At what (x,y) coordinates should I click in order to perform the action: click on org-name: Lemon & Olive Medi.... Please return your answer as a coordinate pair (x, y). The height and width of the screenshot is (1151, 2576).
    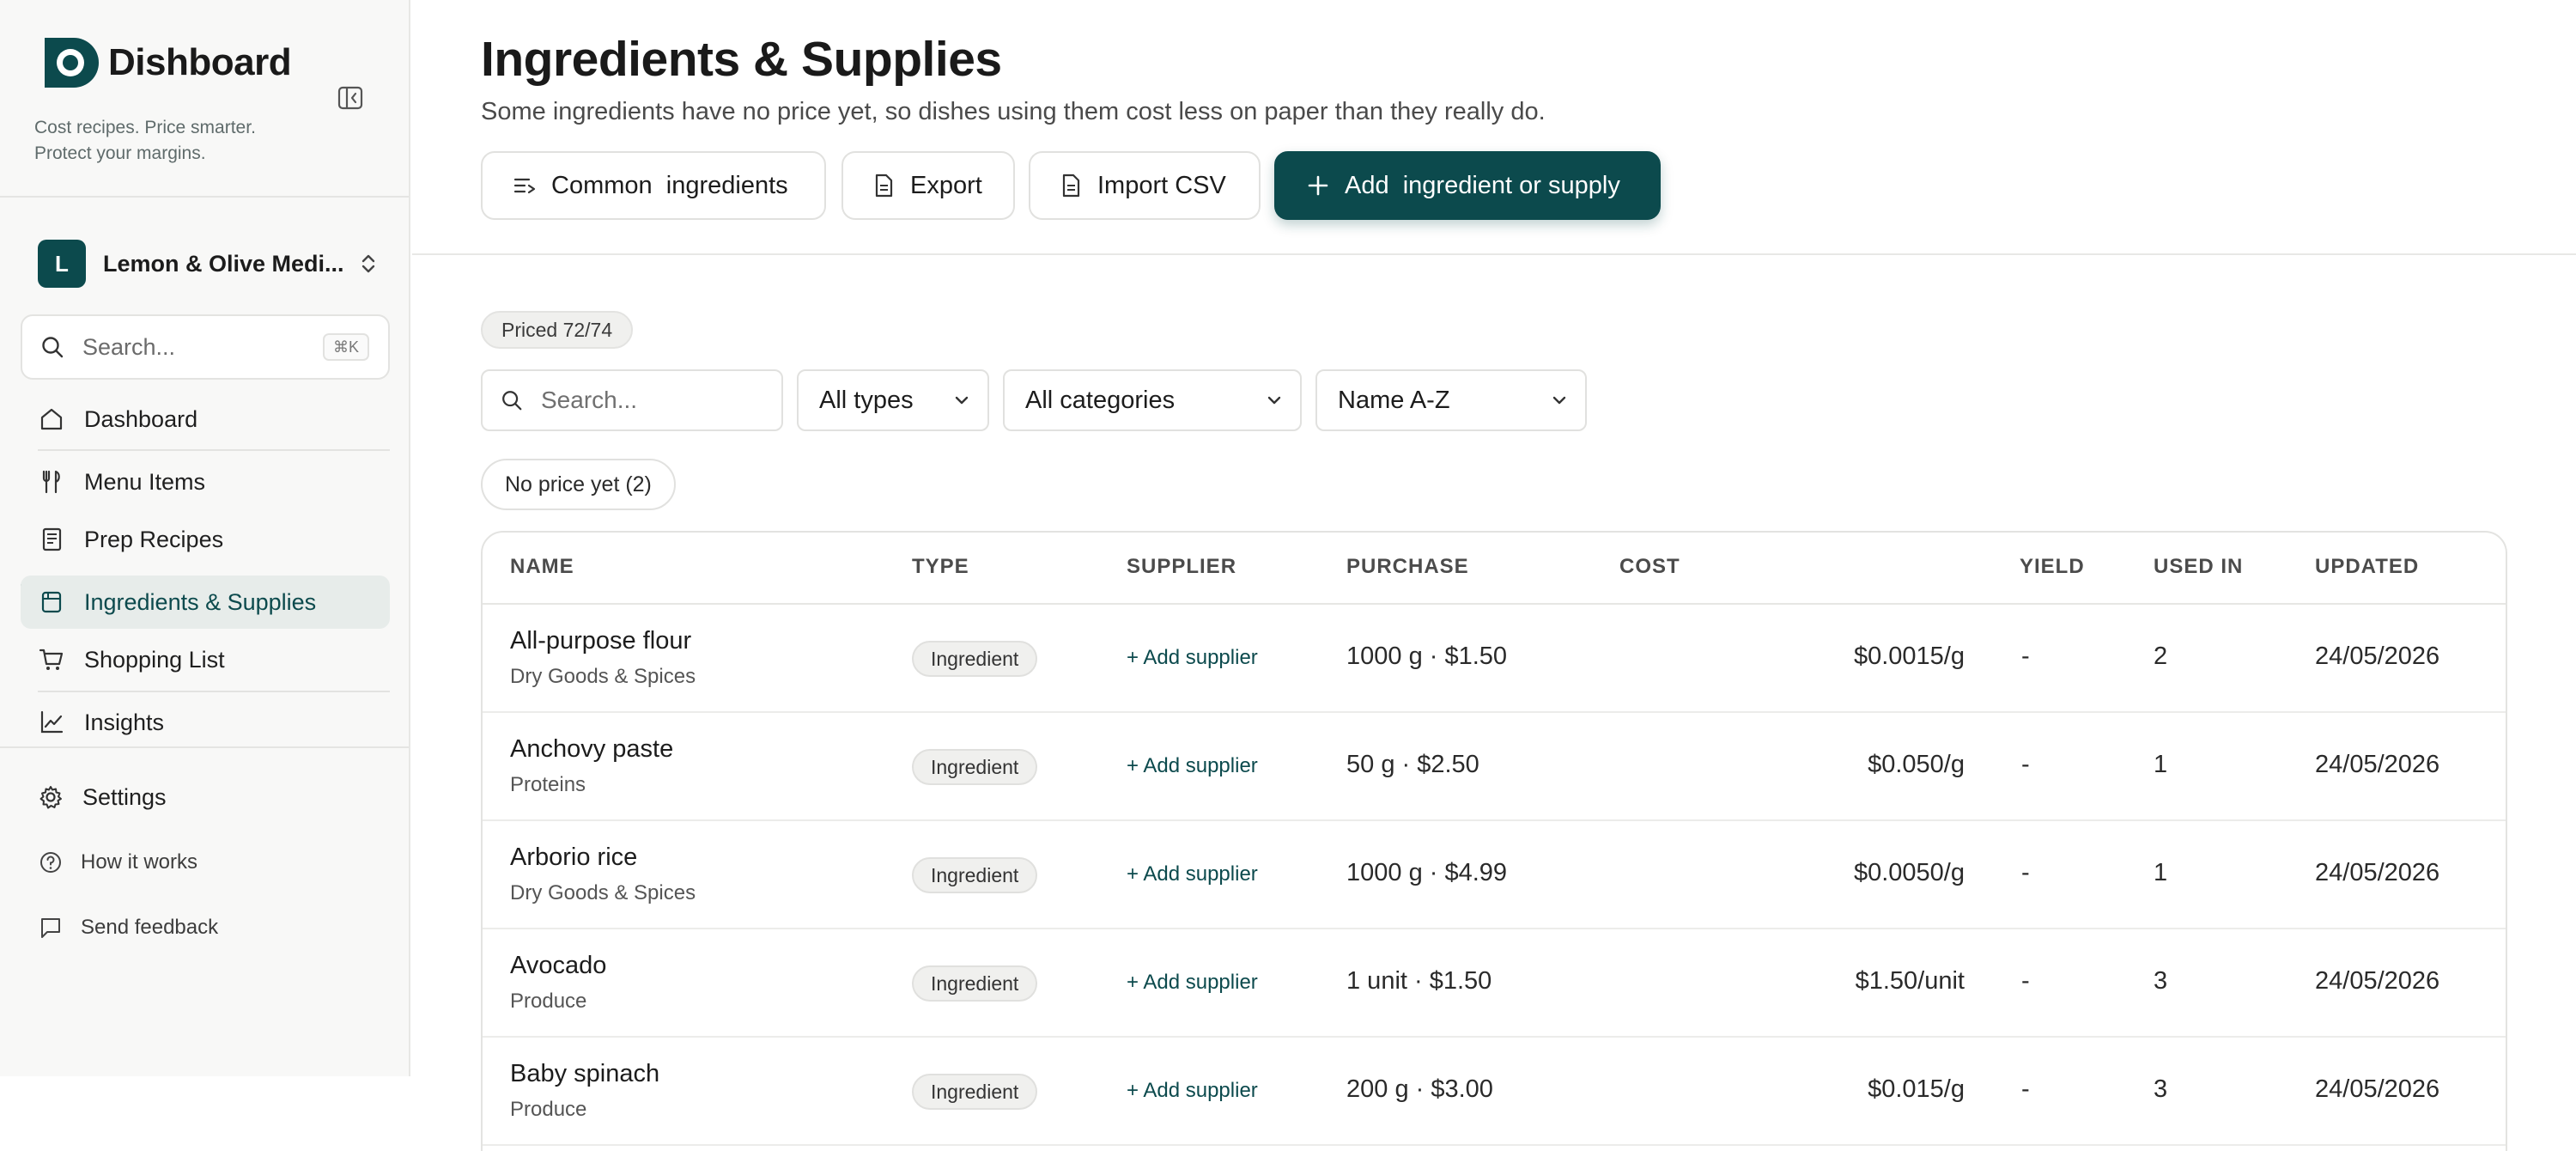
    Looking at the image, I should click on (223, 263).